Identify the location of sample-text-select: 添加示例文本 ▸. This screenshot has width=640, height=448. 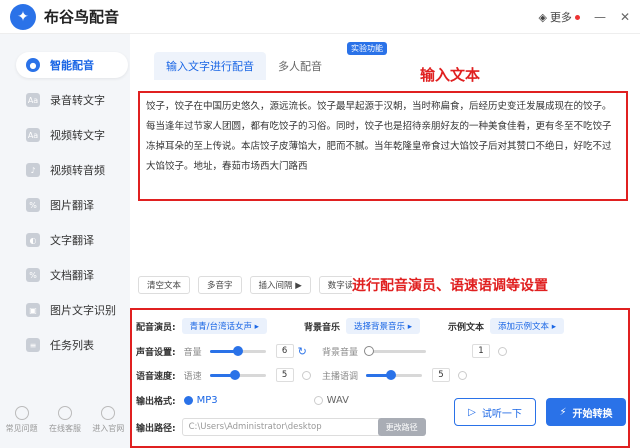
(527, 326).